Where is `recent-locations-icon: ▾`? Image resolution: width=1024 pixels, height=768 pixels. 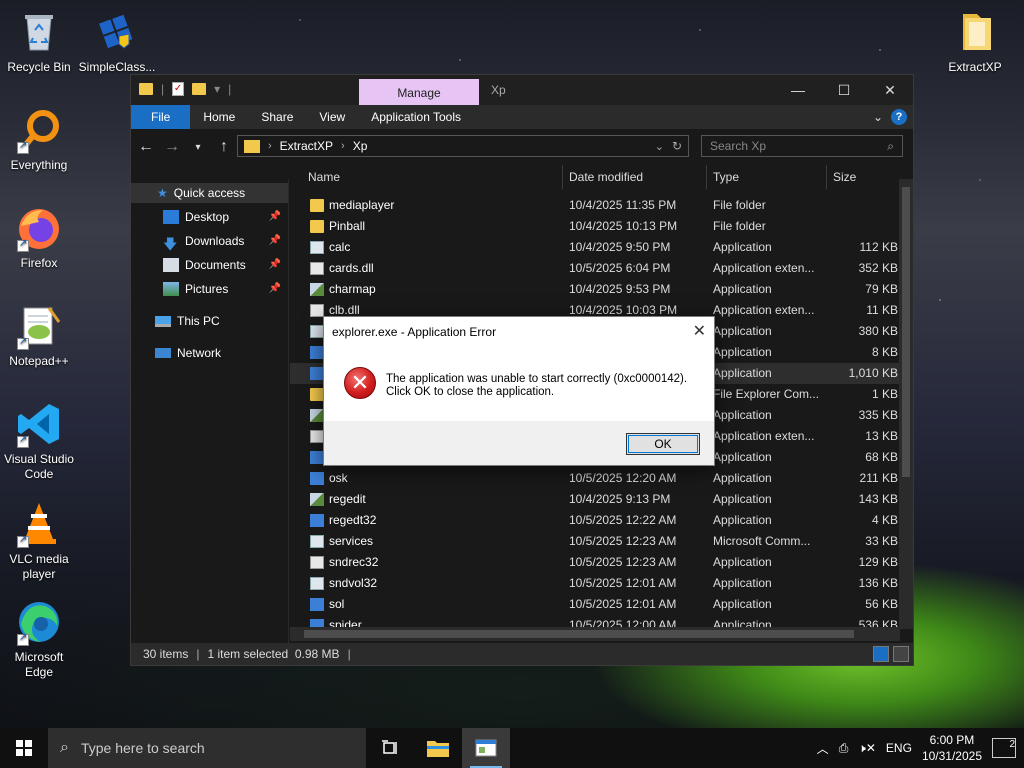 recent-locations-icon: ▾ is located at coordinates (198, 147).